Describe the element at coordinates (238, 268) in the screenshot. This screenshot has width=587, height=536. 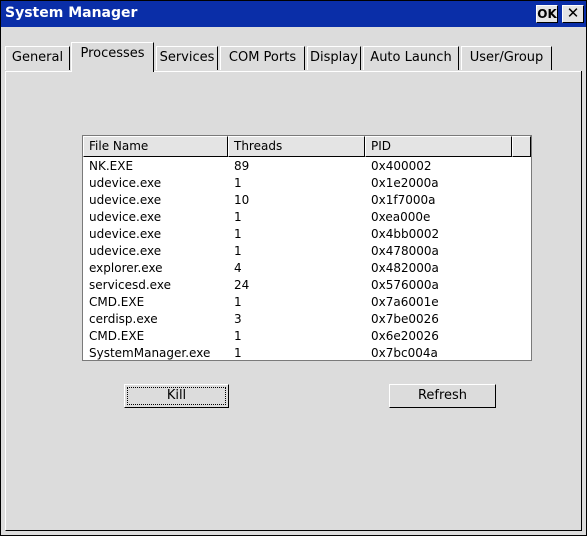
I see `cell-threads: 4` at that location.